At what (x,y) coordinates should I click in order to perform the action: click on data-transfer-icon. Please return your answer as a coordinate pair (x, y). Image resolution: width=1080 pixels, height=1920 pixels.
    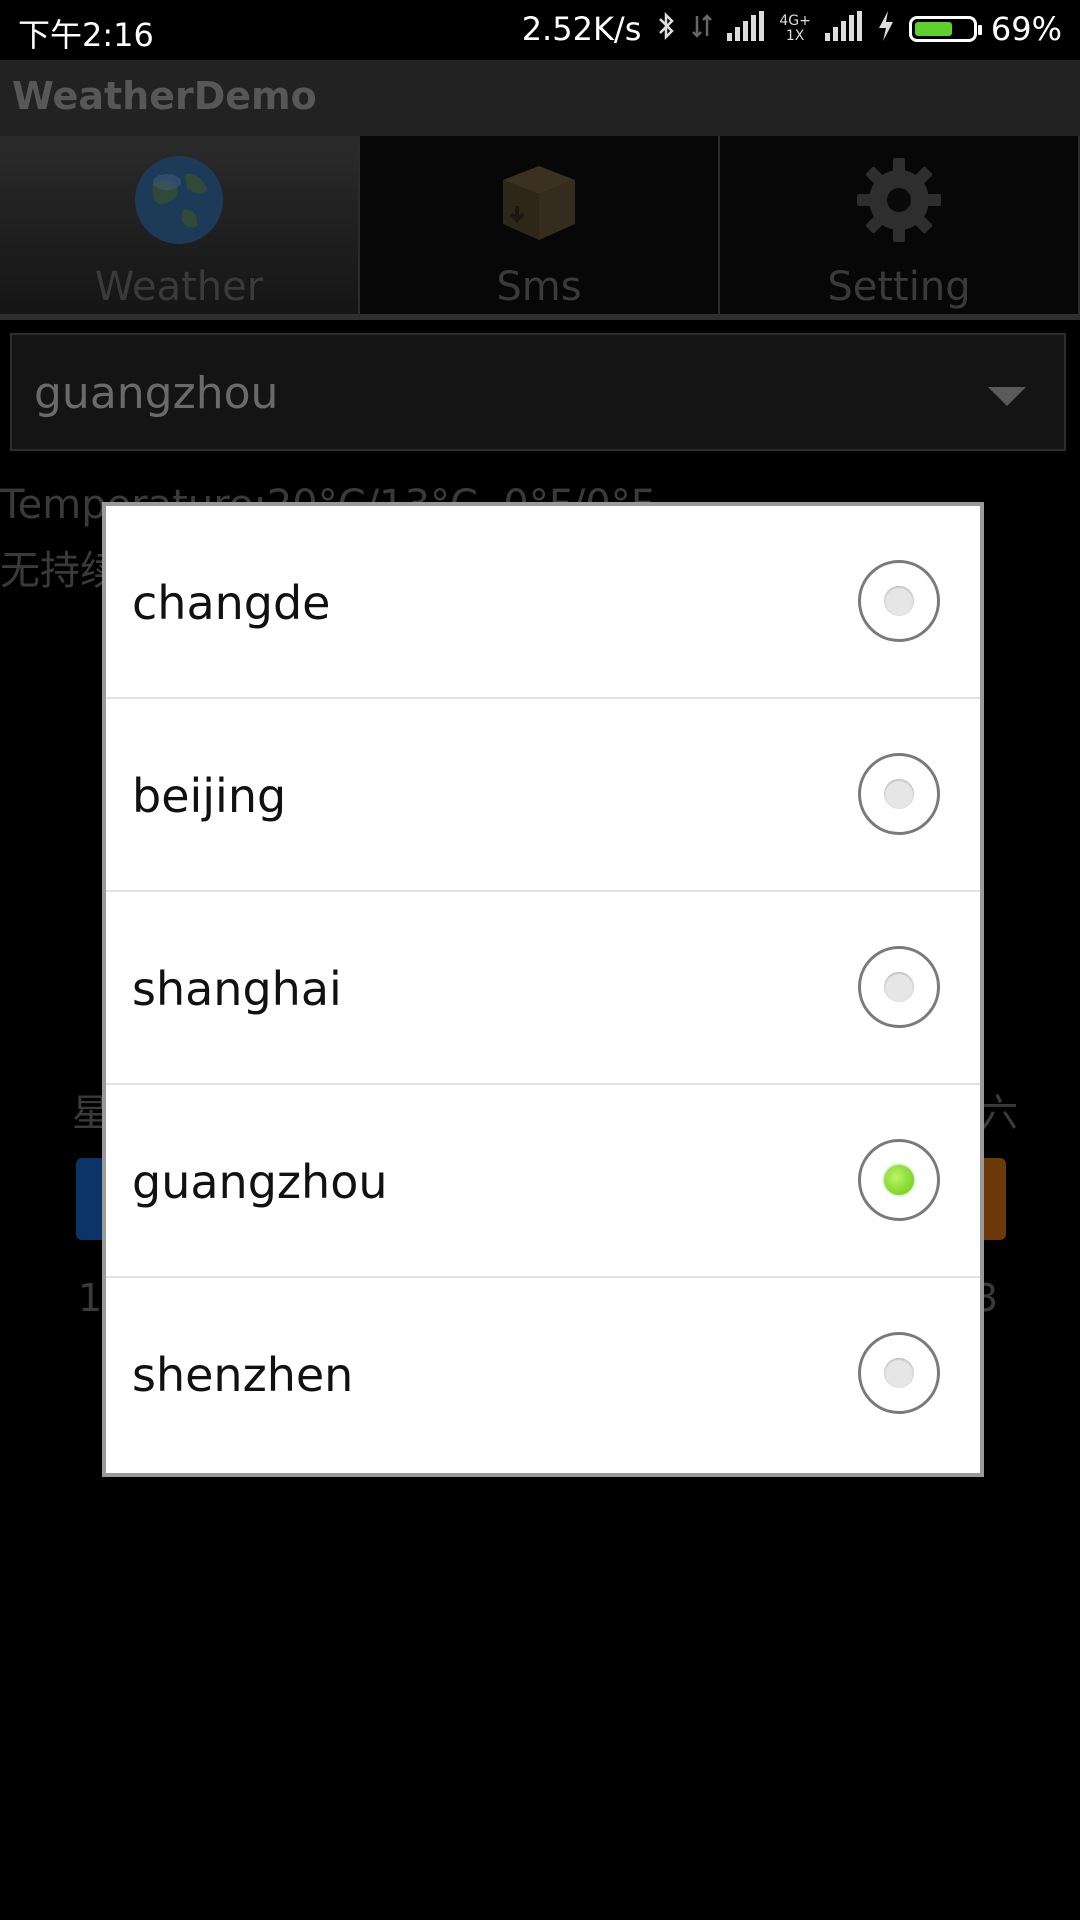
    Looking at the image, I should click on (702, 29).